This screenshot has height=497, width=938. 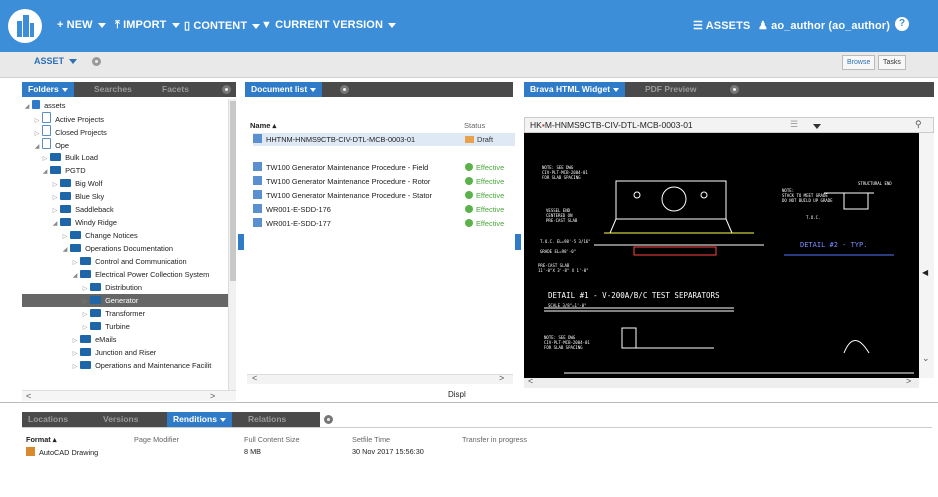 I want to click on document-icon, so click(x=257, y=180).